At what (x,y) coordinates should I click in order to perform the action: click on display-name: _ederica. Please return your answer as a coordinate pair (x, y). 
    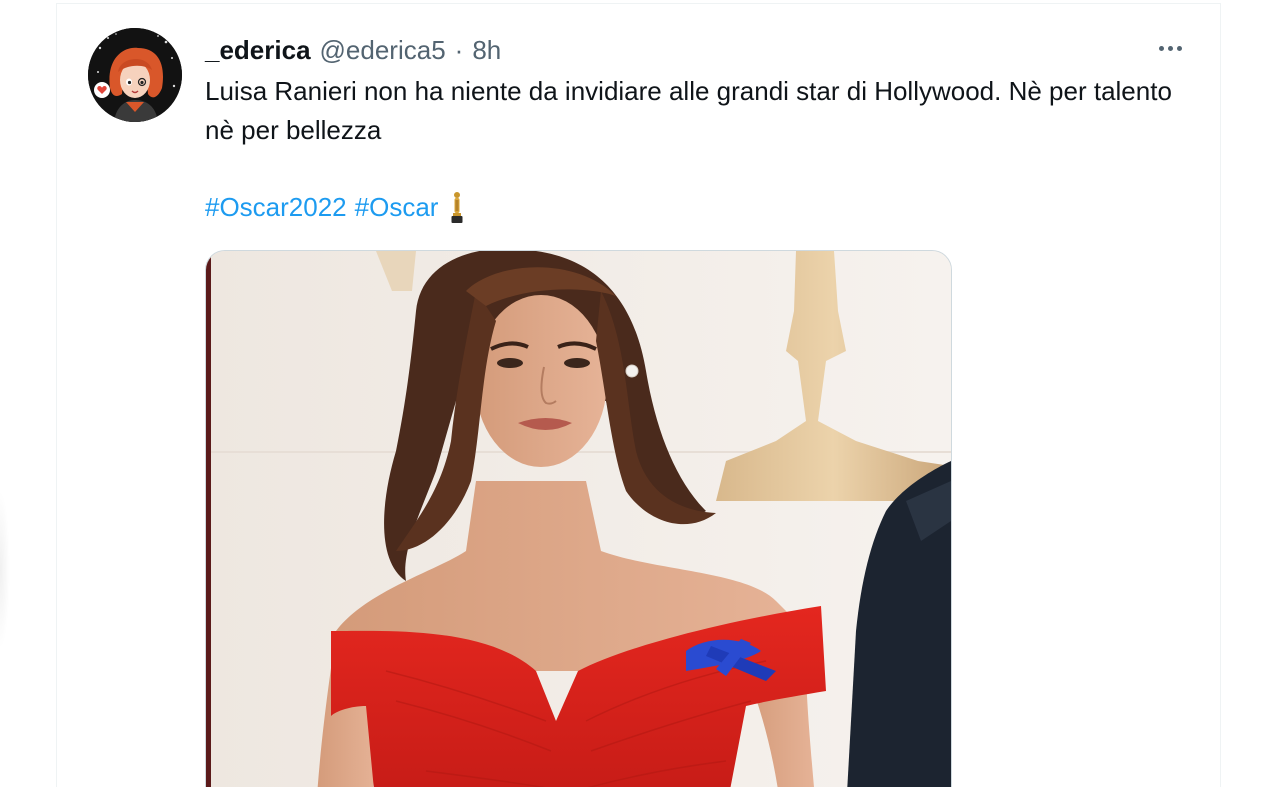
    Looking at the image, I should click on (258, 50).